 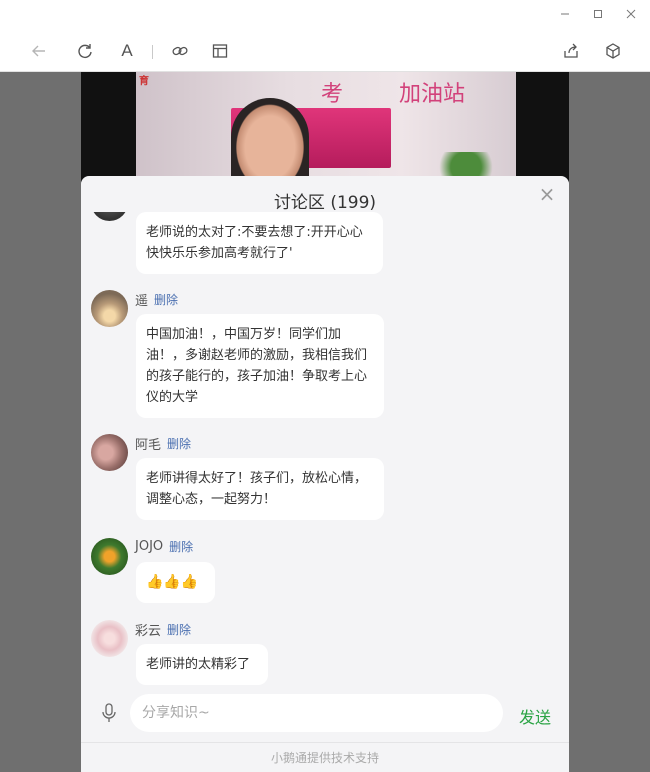 I want to click on composer: 发送, so click(x=325, y=714).